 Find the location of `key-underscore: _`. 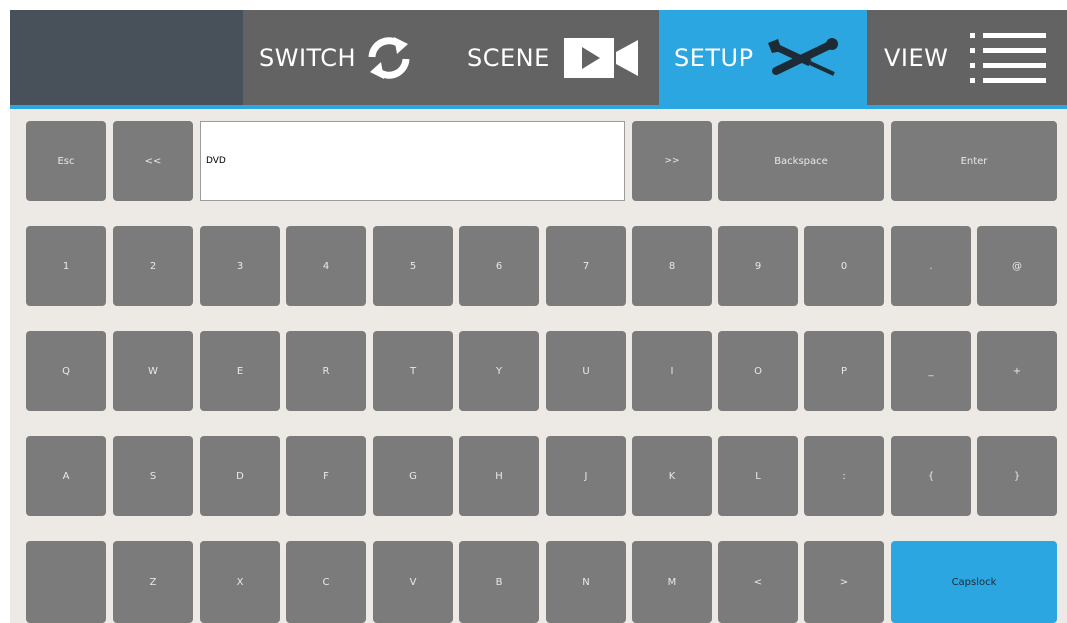

key-underscore: _ is located at coordinates (931, 371).